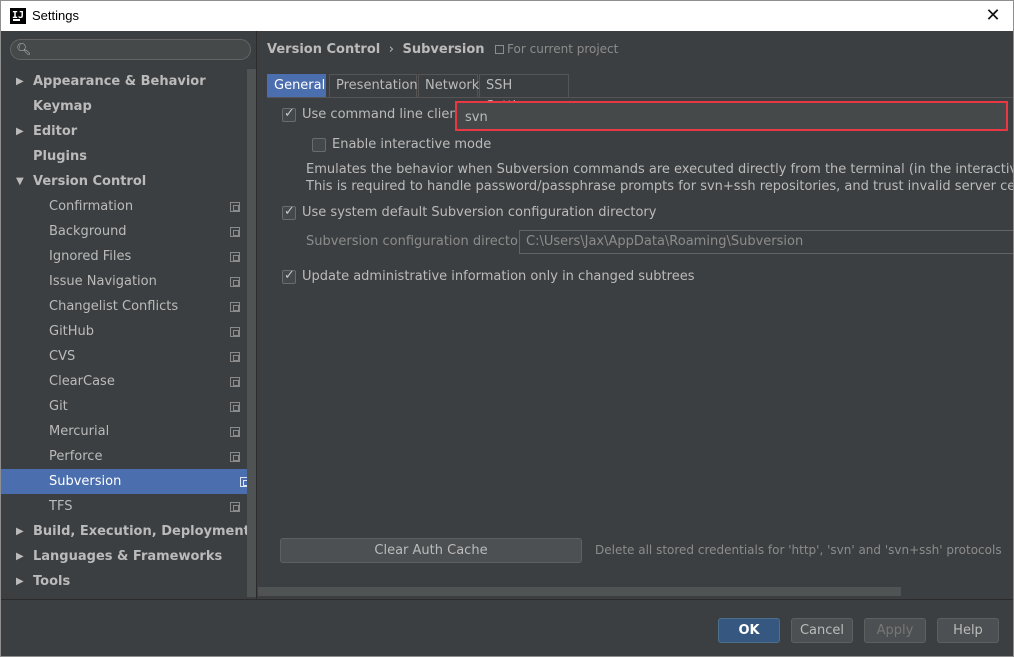  Describe the element at coordinates (62, 356) in the screenshot. I see `sidebar-item-label: CVS` at that location.